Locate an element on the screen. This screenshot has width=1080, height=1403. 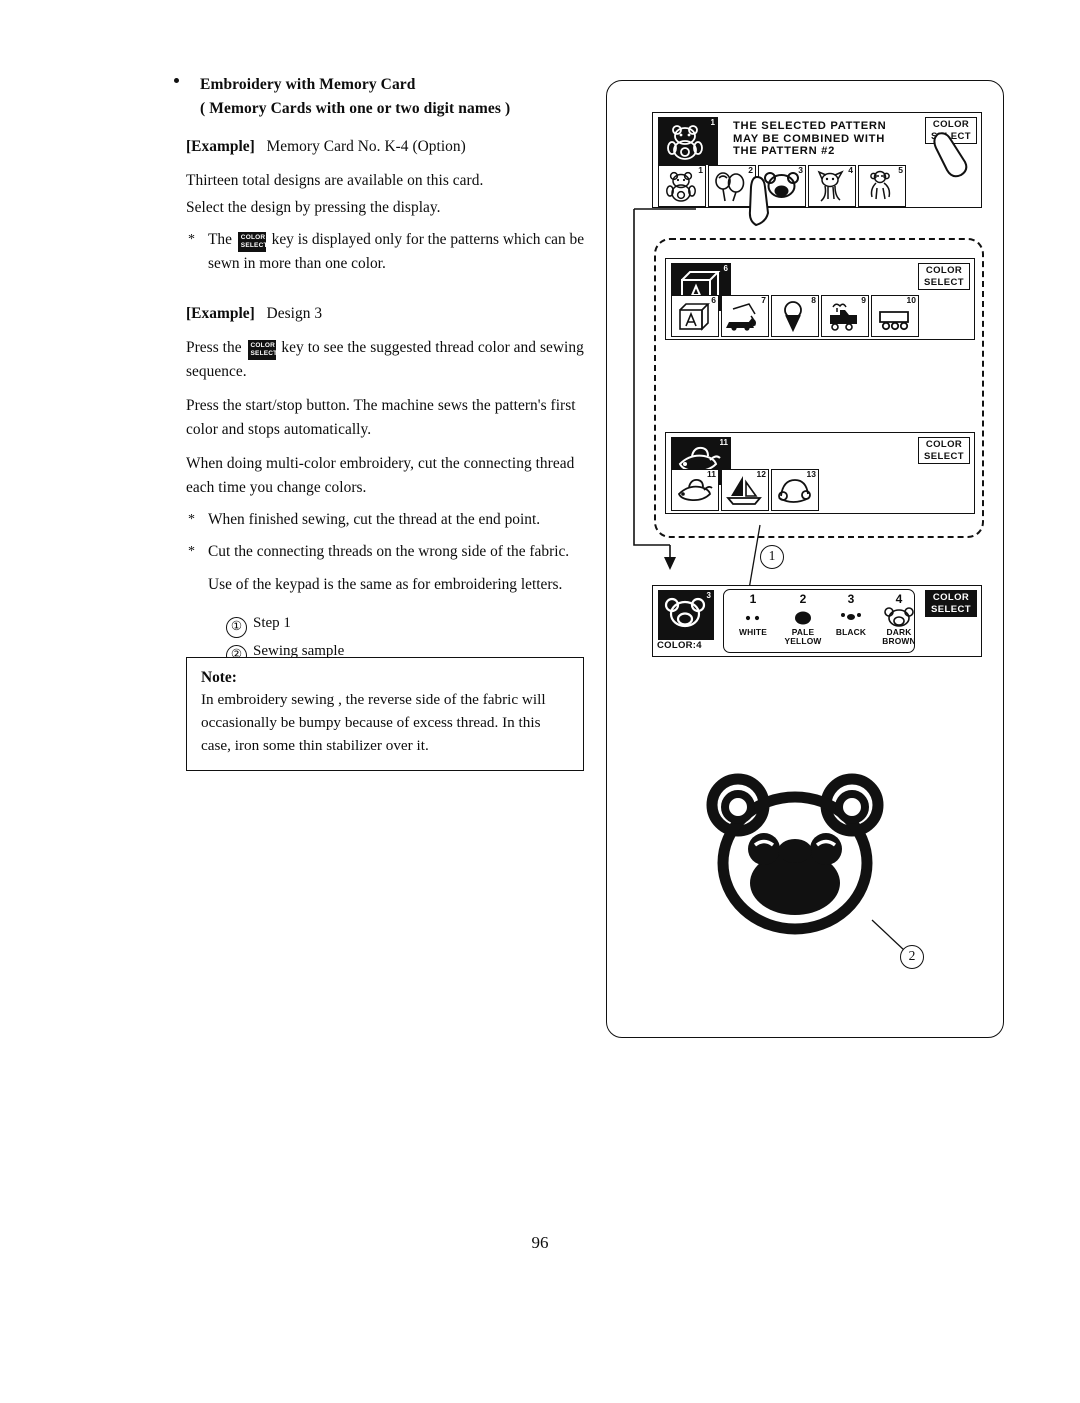
callout-marker-2: 2 is located at coordinates (912, 957).